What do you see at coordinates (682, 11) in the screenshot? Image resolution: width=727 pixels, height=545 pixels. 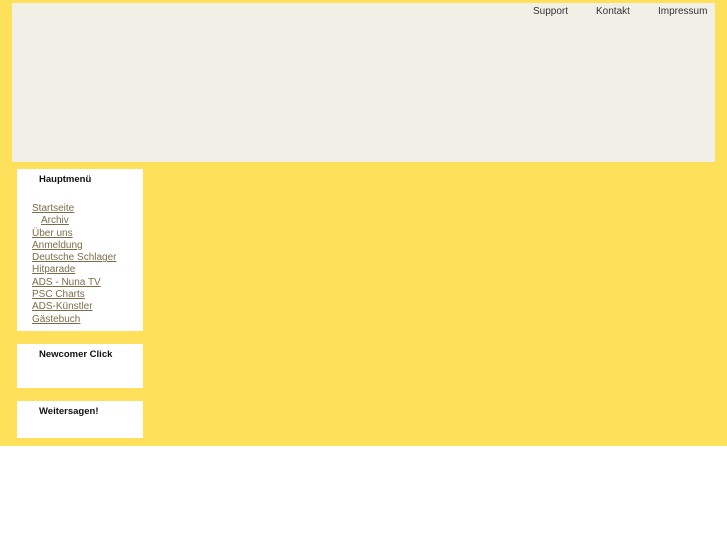 I see `nav-impressum: Impressum` at bounding box center [682, 11].